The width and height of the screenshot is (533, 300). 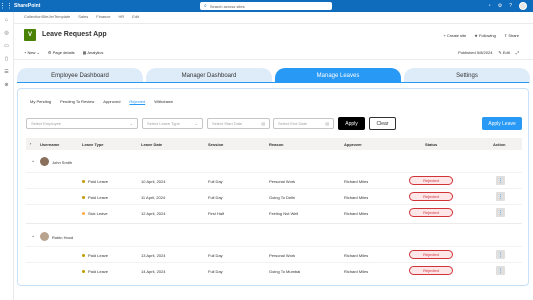 I want to click on left-rail: ⌂ ◎ ▭ ▯ ☰ ⊕, so click(x=7, y=156).